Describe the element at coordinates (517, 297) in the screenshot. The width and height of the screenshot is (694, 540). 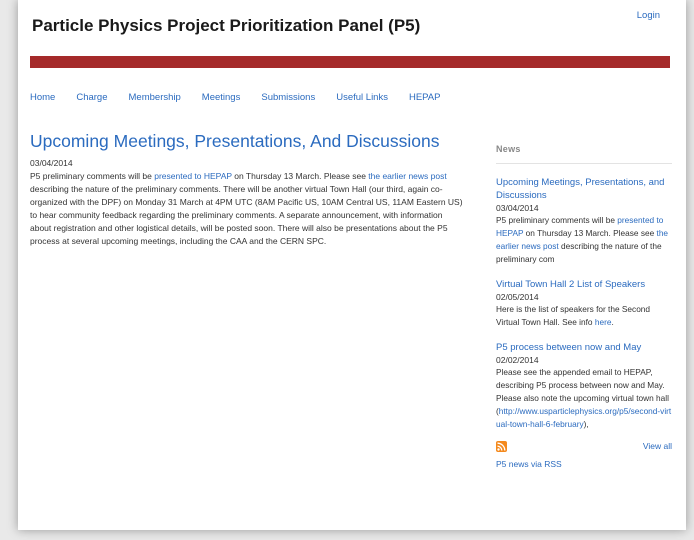
I see `news-item-date: 02/05/2014` at that location.